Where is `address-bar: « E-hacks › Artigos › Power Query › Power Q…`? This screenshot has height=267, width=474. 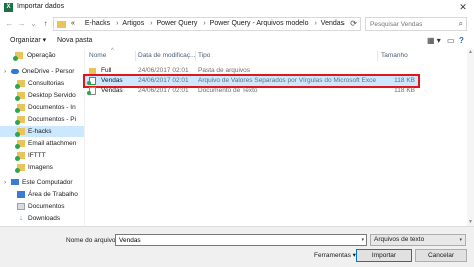
address-bar: « E-hacks › Artigos › Power Query › Power Q… is located at coordinates (207, 24).